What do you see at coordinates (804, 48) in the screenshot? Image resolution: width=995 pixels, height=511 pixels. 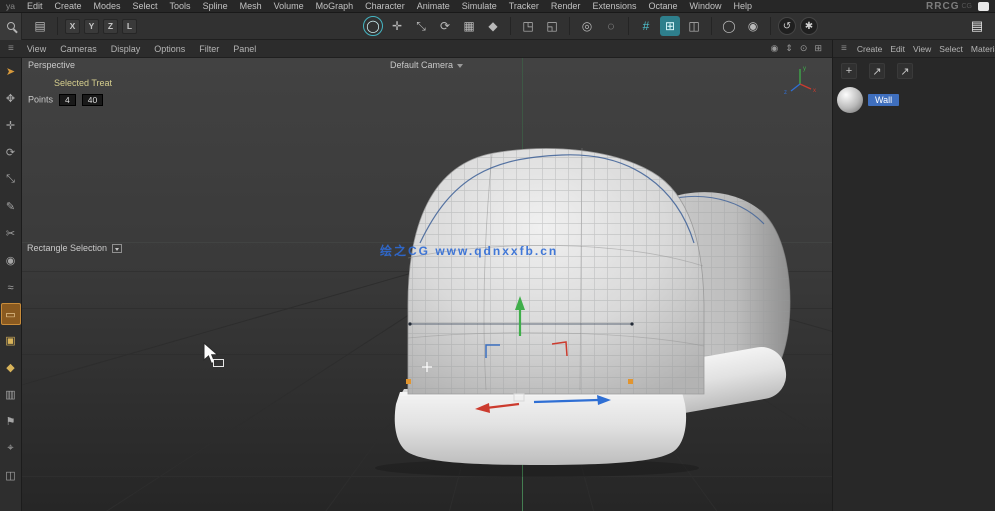 I see `orbit-icon: ⊙` at bounding box center [804, 48].